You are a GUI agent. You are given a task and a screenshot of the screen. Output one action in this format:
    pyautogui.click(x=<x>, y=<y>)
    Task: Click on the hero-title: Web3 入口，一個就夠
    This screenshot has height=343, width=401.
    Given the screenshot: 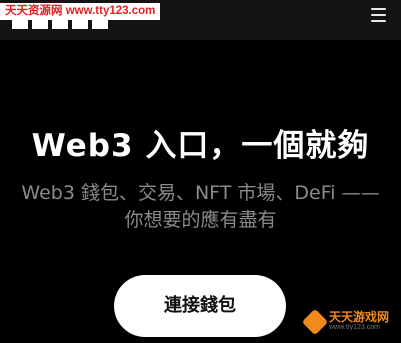 What is the action you would take?
    pyautogui.click(x=200, y=146)
    